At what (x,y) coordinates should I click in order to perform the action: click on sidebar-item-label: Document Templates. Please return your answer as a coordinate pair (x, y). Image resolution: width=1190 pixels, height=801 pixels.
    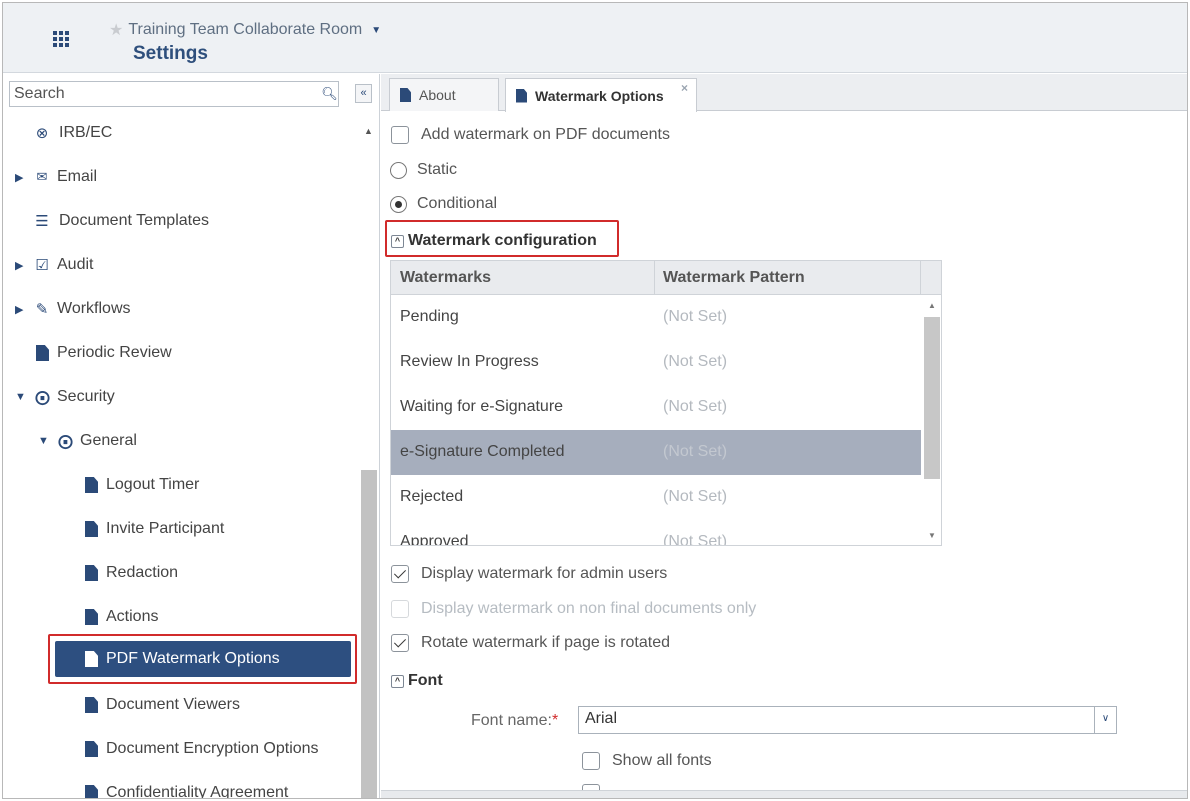
    Looking at the image, I should click on (134, 220).